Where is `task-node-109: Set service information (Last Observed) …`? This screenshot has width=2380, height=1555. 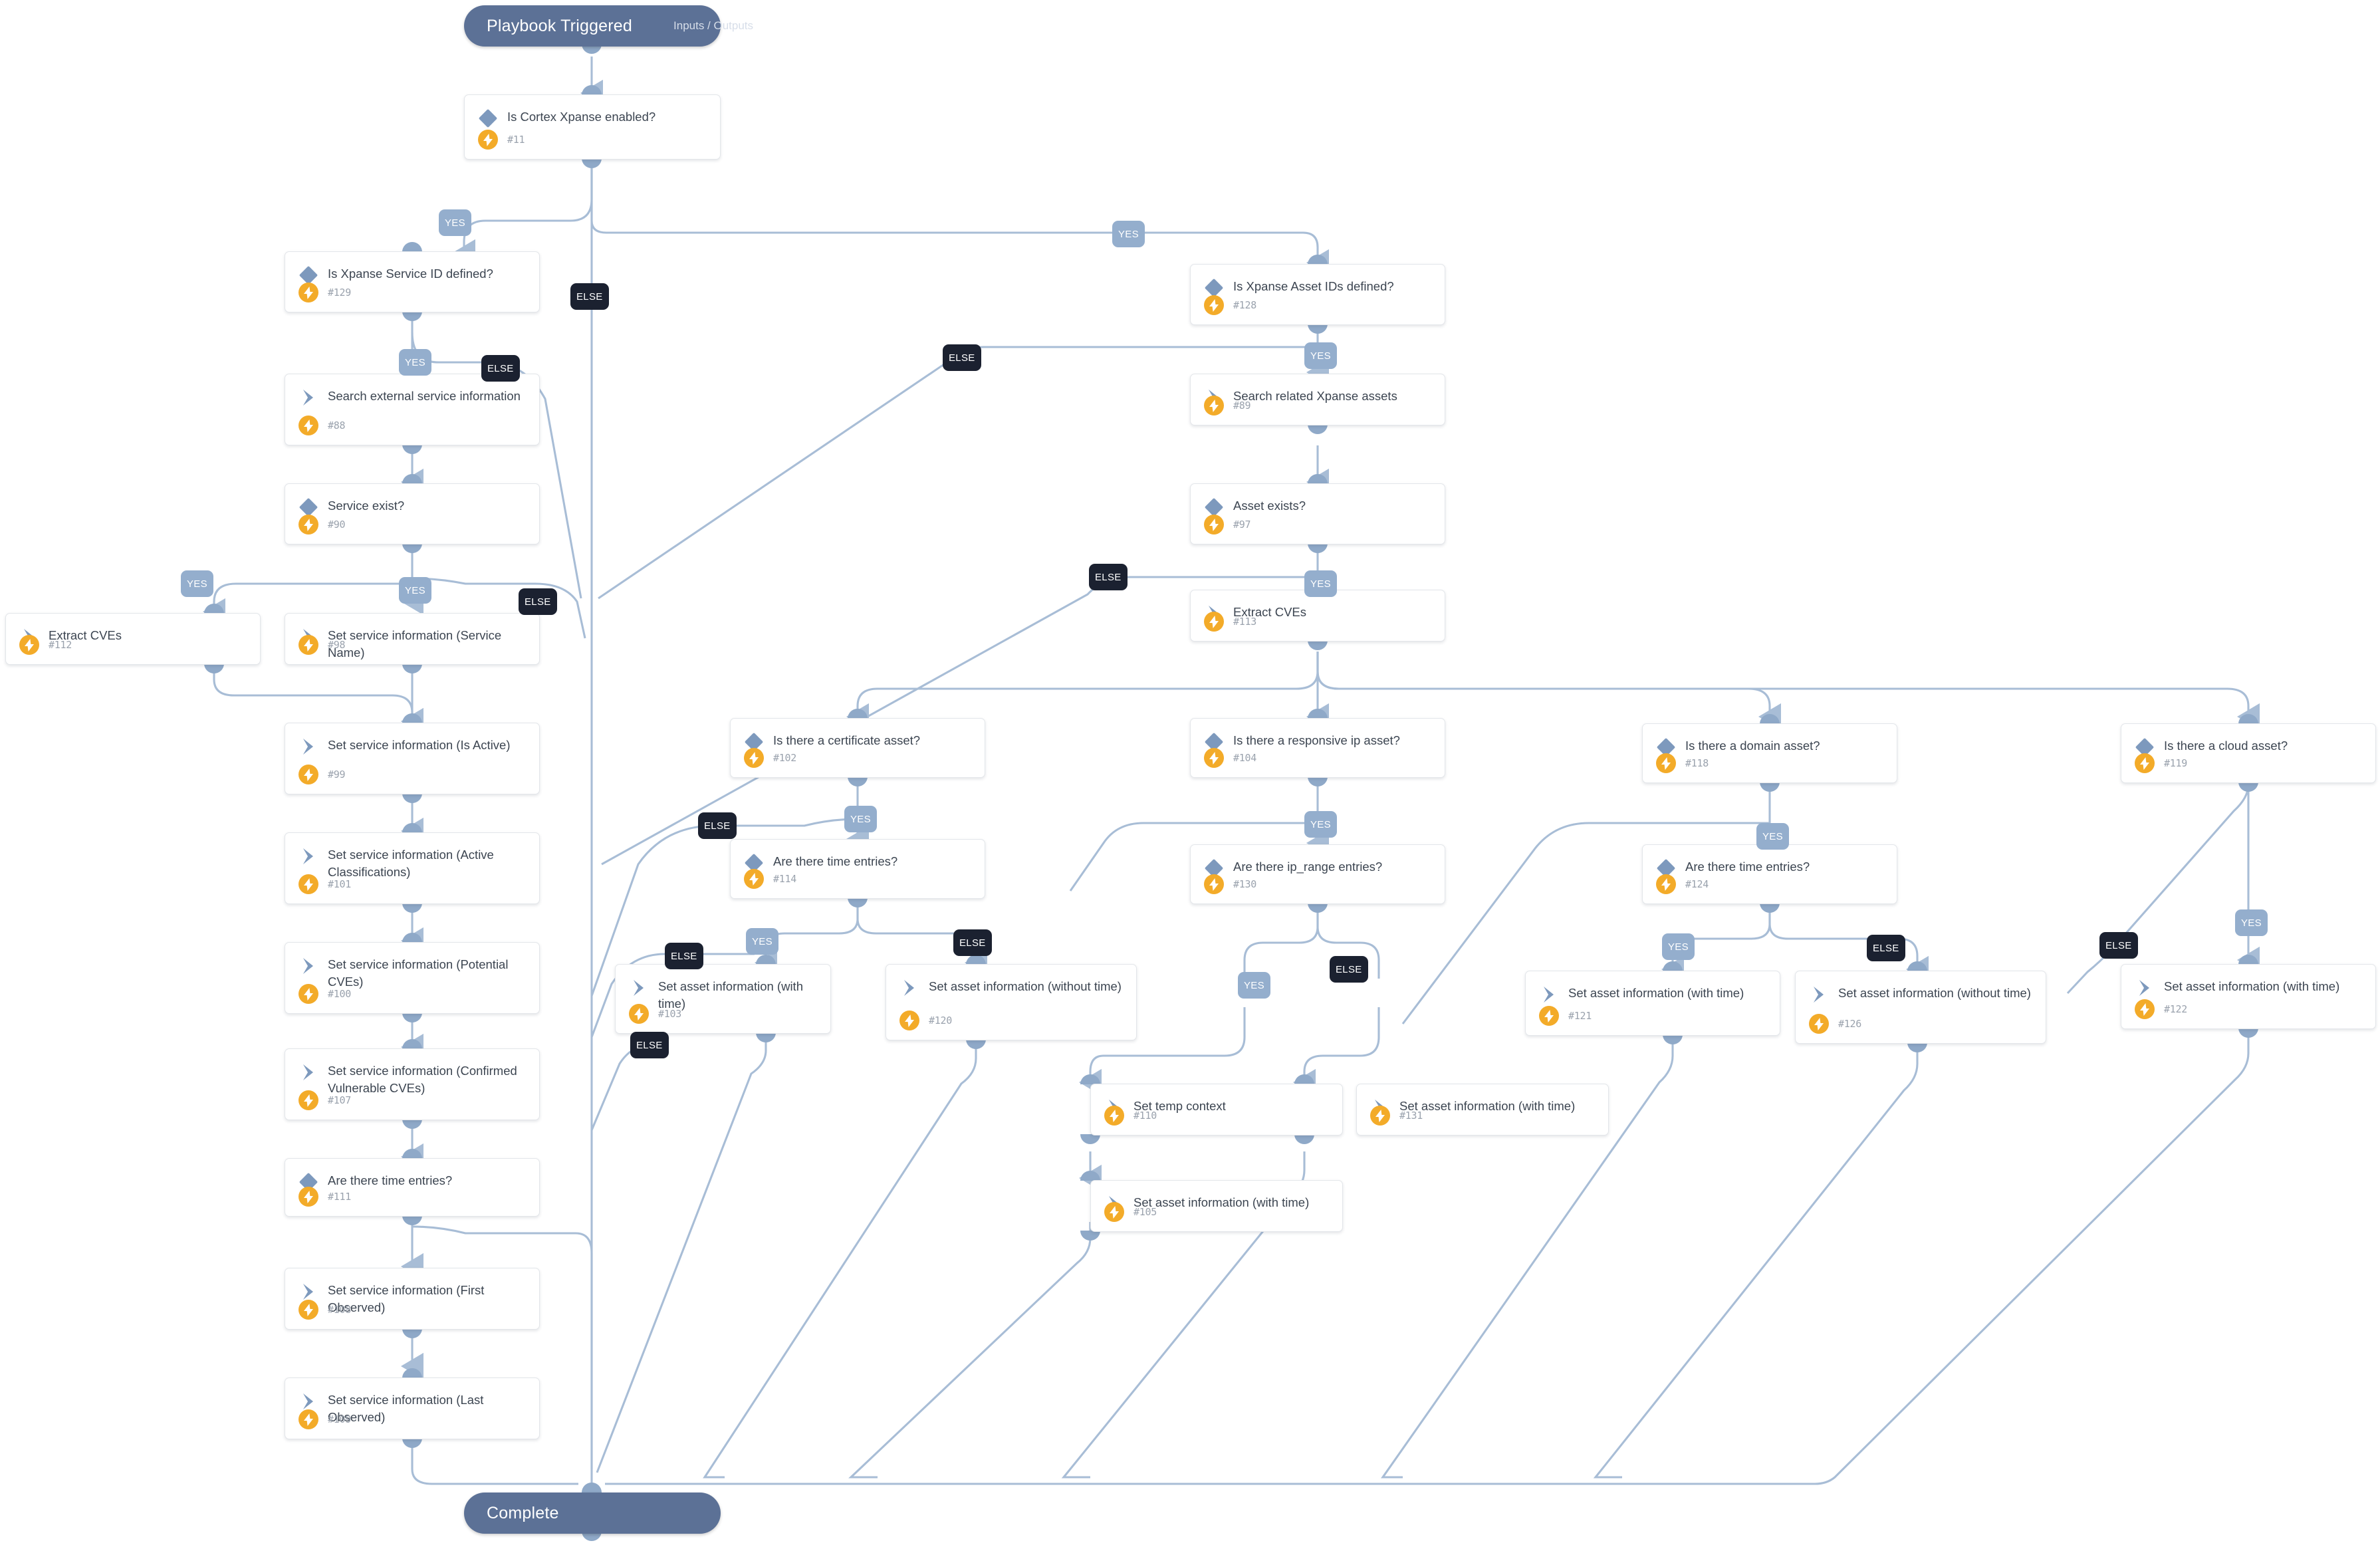
task-node-109: Set service information (Last Observed) … is located at coordinates (412, 1408).